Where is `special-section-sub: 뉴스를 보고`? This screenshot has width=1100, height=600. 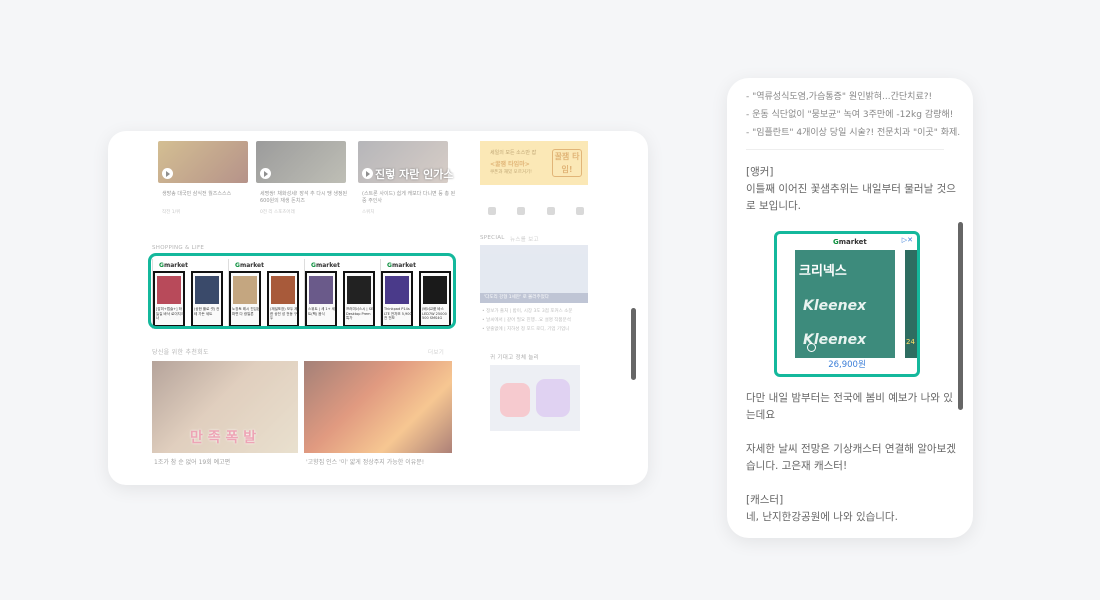 special-section-sub: 뉴스를 보고 is located at coordinates (524, 240).